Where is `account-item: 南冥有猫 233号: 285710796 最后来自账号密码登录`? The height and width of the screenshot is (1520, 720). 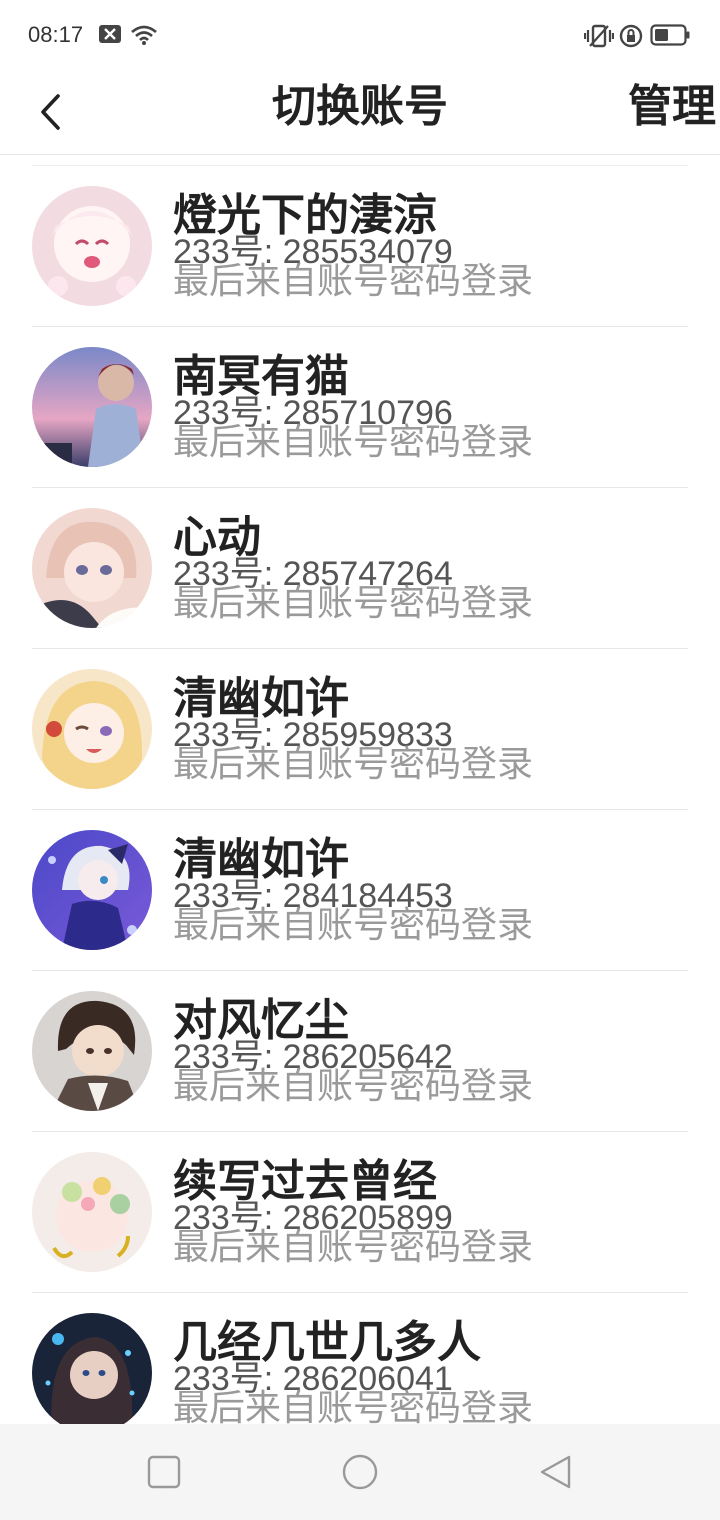 account-item: 南冥有猫 233号: 285710796 最后来自账号密码登录 is located at coordinates (360, 407).